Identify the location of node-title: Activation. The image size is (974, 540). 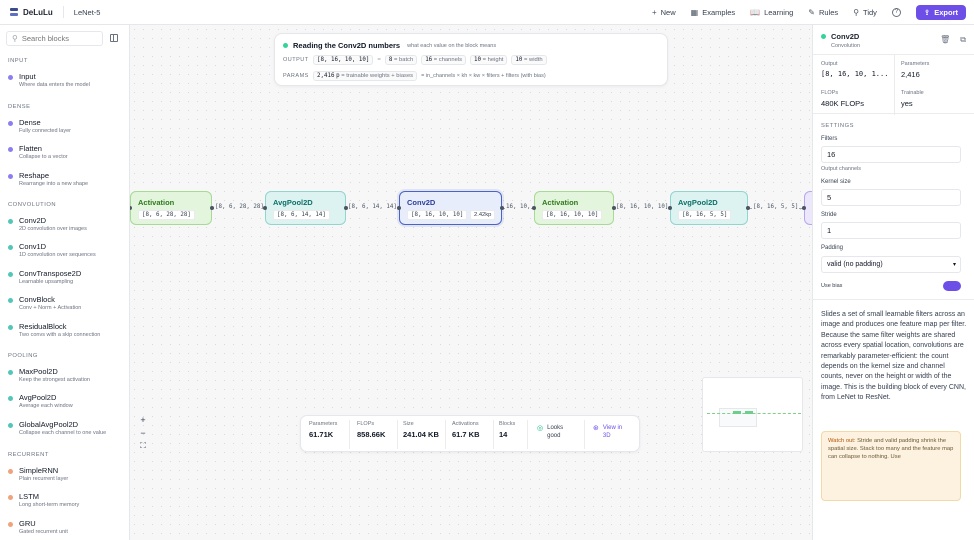
(156, 202).